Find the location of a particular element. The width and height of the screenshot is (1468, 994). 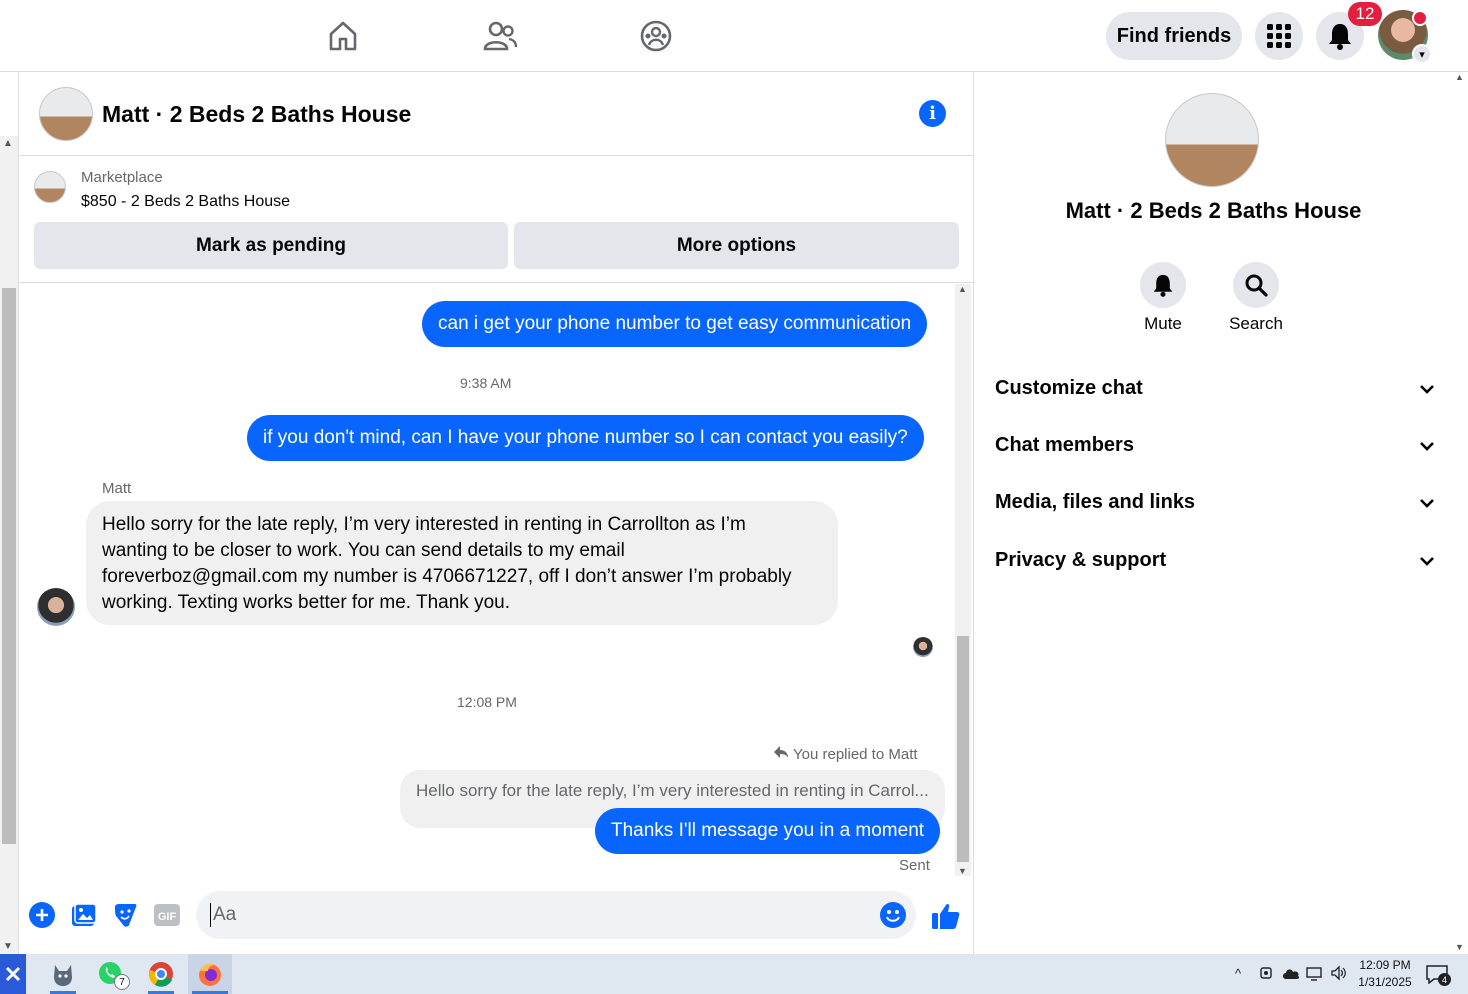

sender-name: Matt is located at coordinates (117, 488).